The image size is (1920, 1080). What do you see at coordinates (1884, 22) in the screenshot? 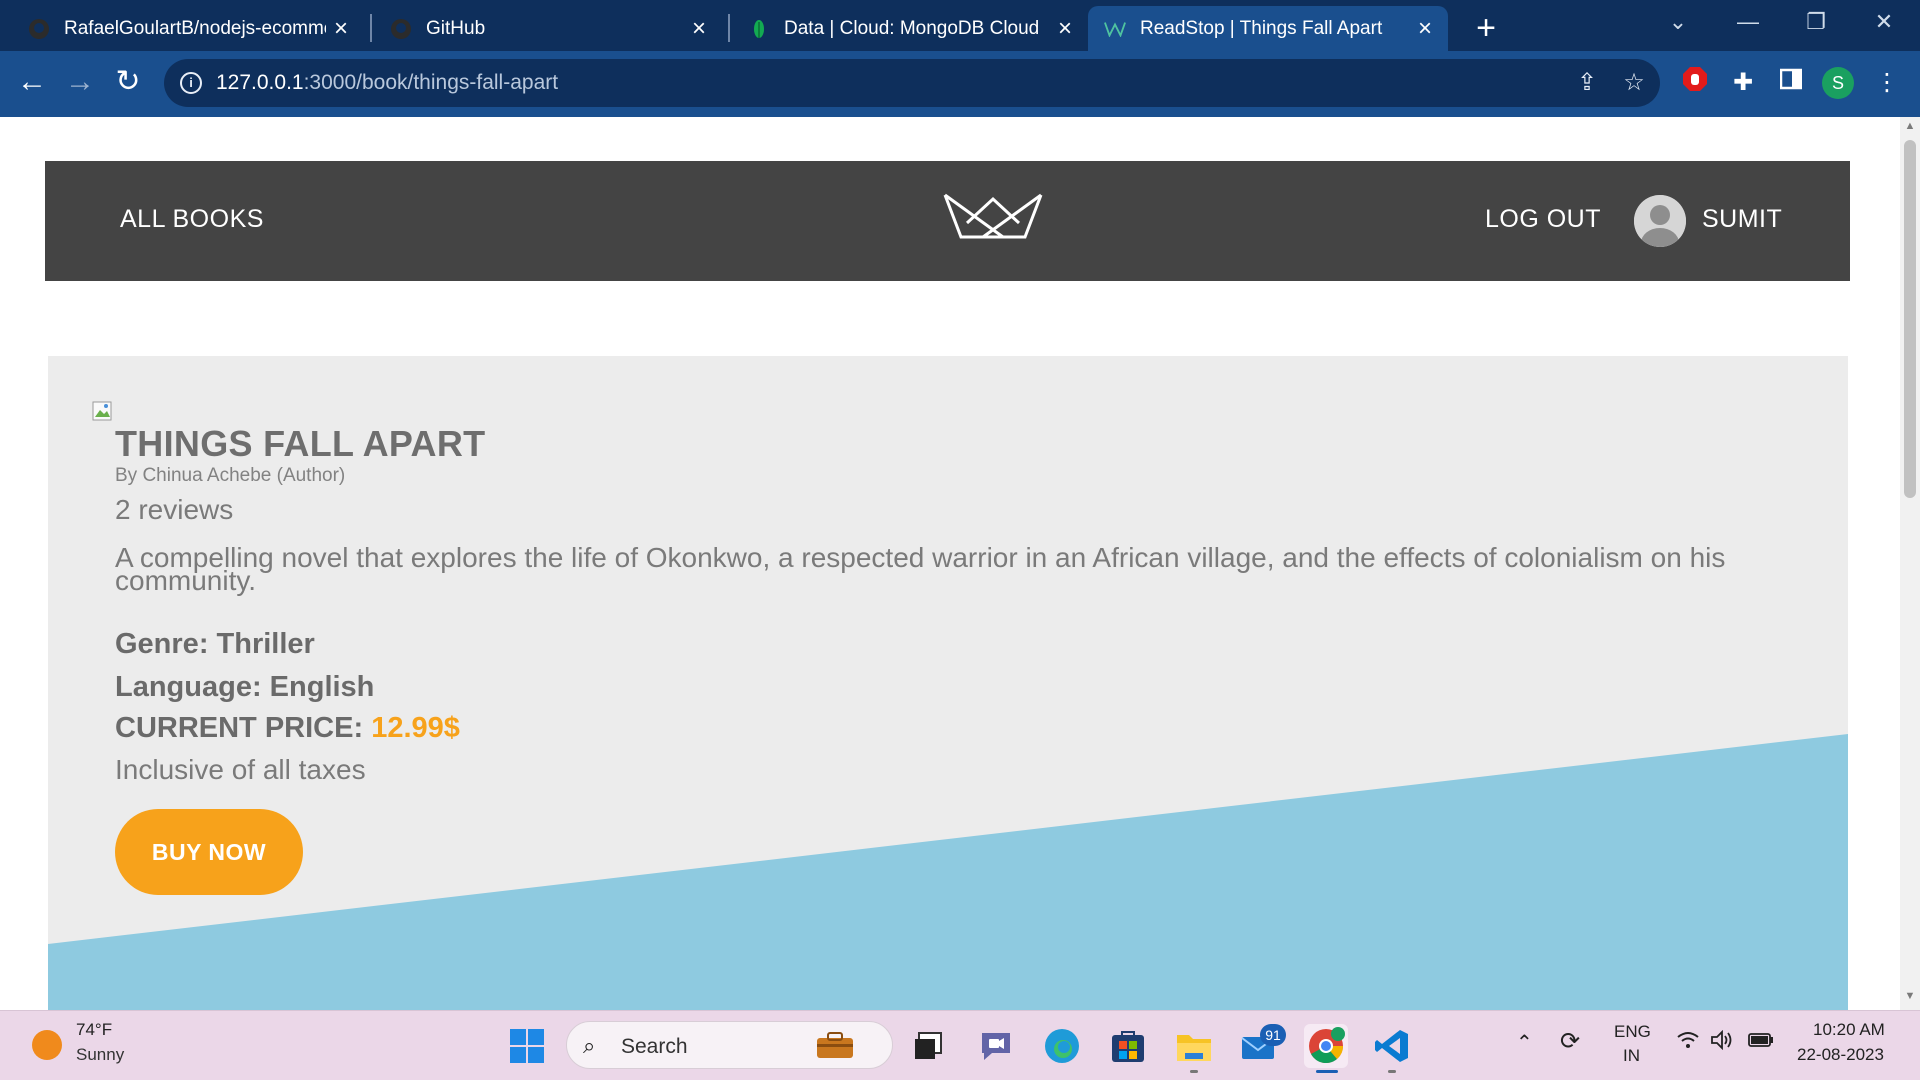
I see `close-window-button: ✕` at bounding box center [1884, 22].